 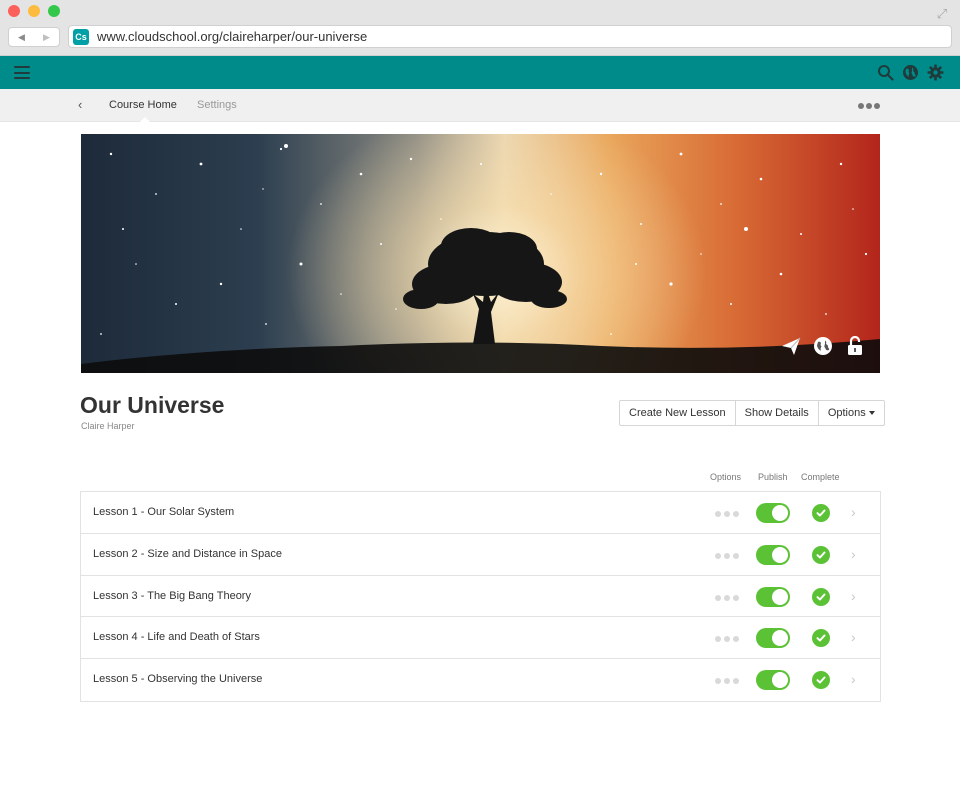 What do you see at coordinates (678, 413) in the screenshot?
I see `create-new-lesson-button: Create New Lesson` at bounding box center [678, 413].